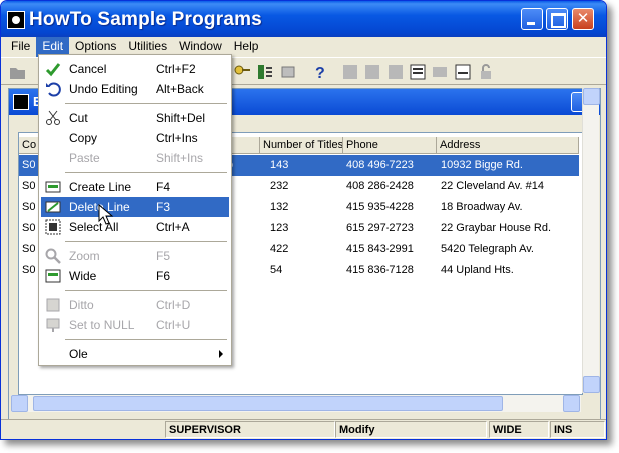 This screenshot has height=453, width=619. What do you see at coordinates (18, 72) in the screenshot?
I see `open-folder-icon` at bounding box center [18, 72].